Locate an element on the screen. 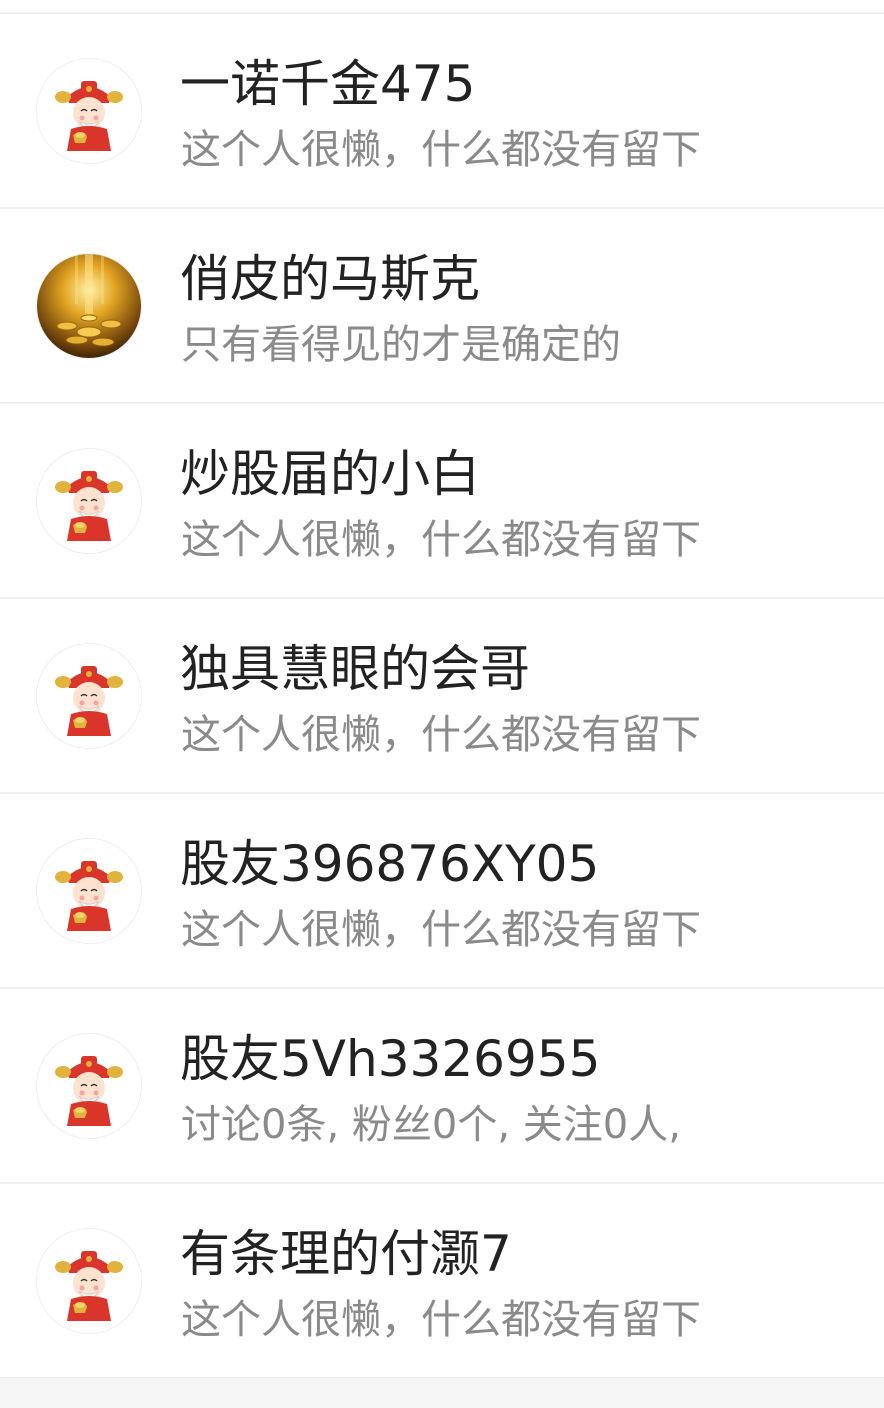  user-name: 炒股届的小白 is located at coordinates (330, 474).